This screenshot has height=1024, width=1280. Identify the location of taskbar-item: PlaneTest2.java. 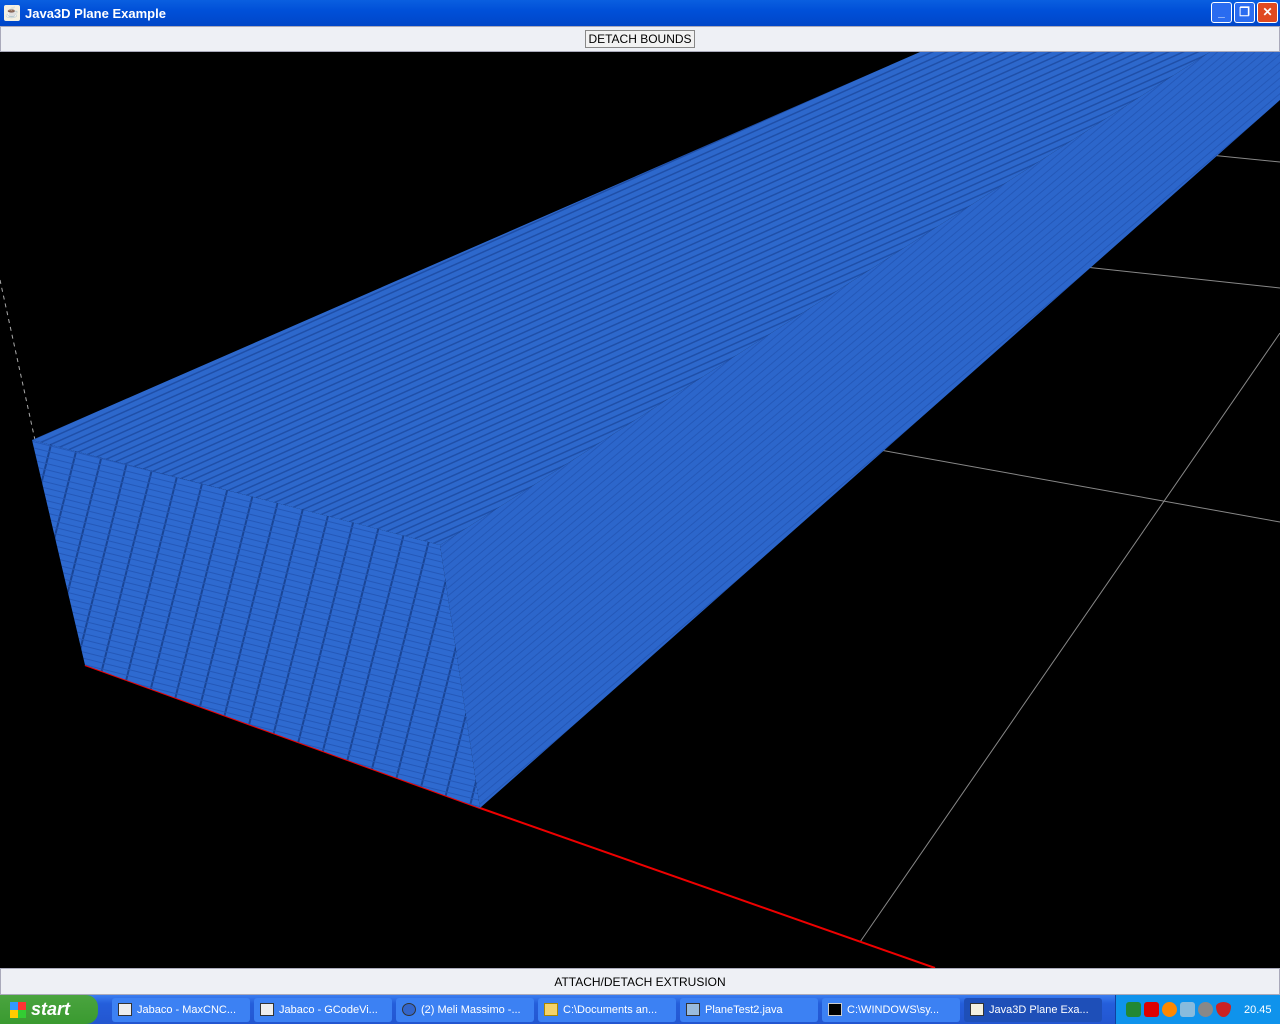
(749, 1009).